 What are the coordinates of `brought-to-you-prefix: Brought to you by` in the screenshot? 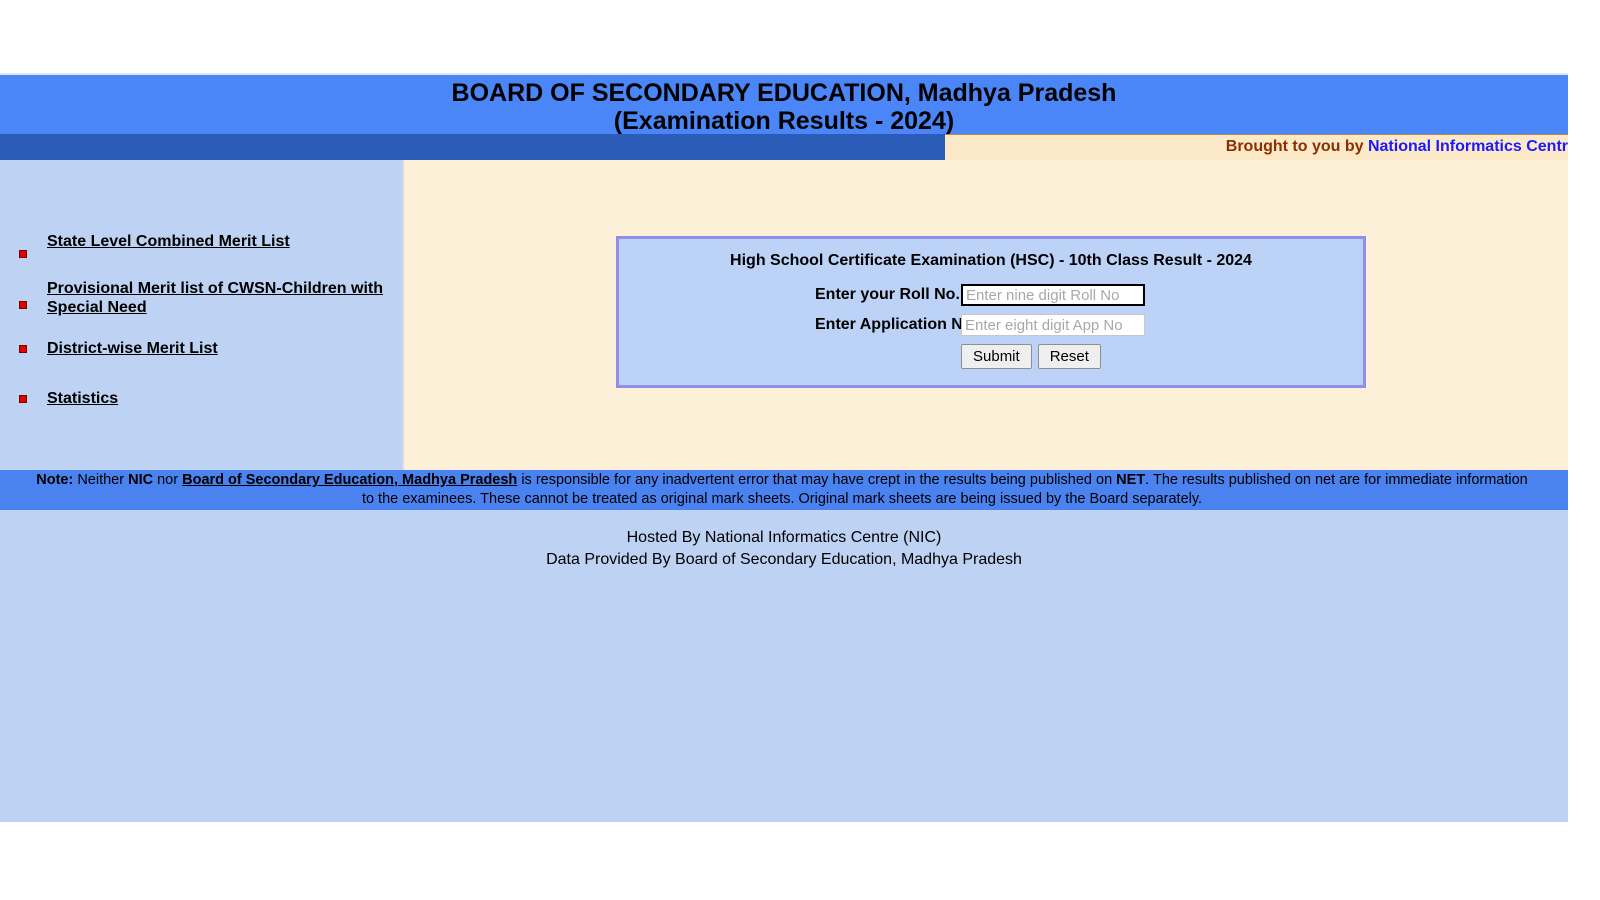 It's located at (1296, 146).